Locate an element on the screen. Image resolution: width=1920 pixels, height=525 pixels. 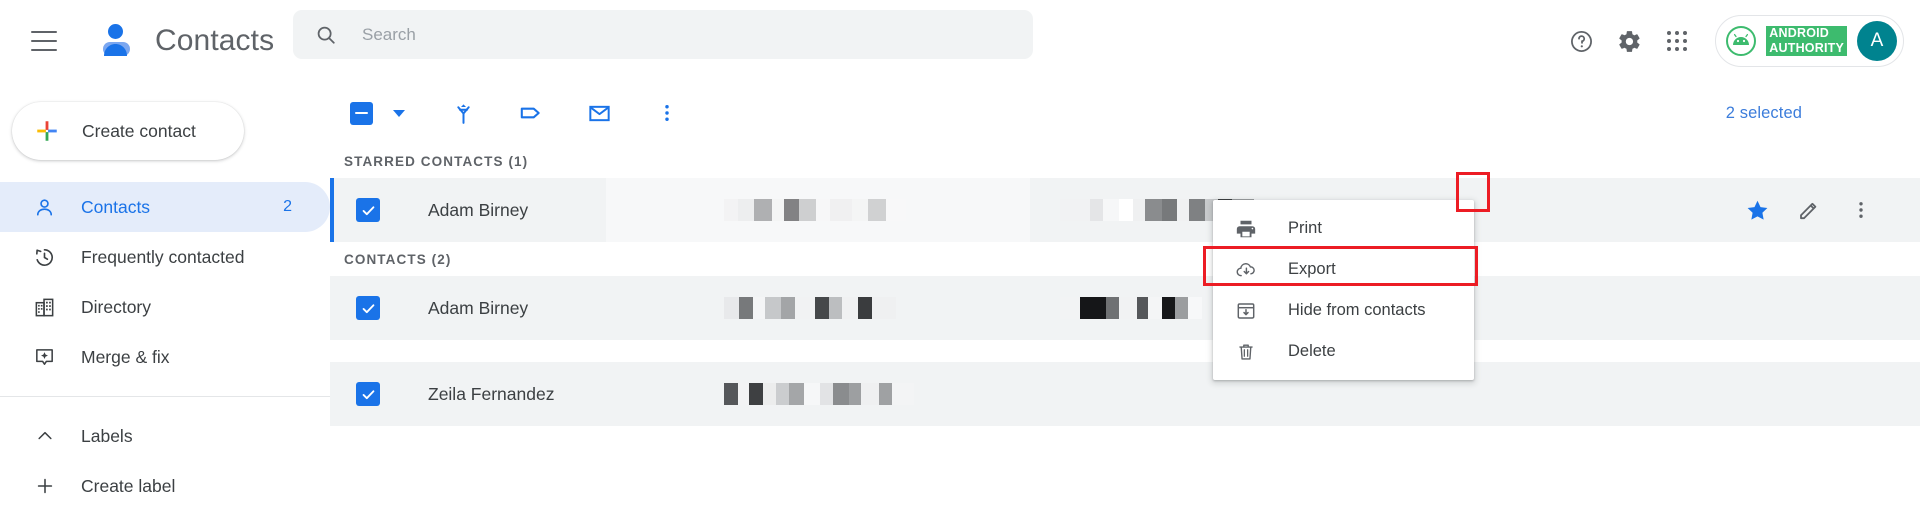
row-separator is located at coordinates (1125, 351).